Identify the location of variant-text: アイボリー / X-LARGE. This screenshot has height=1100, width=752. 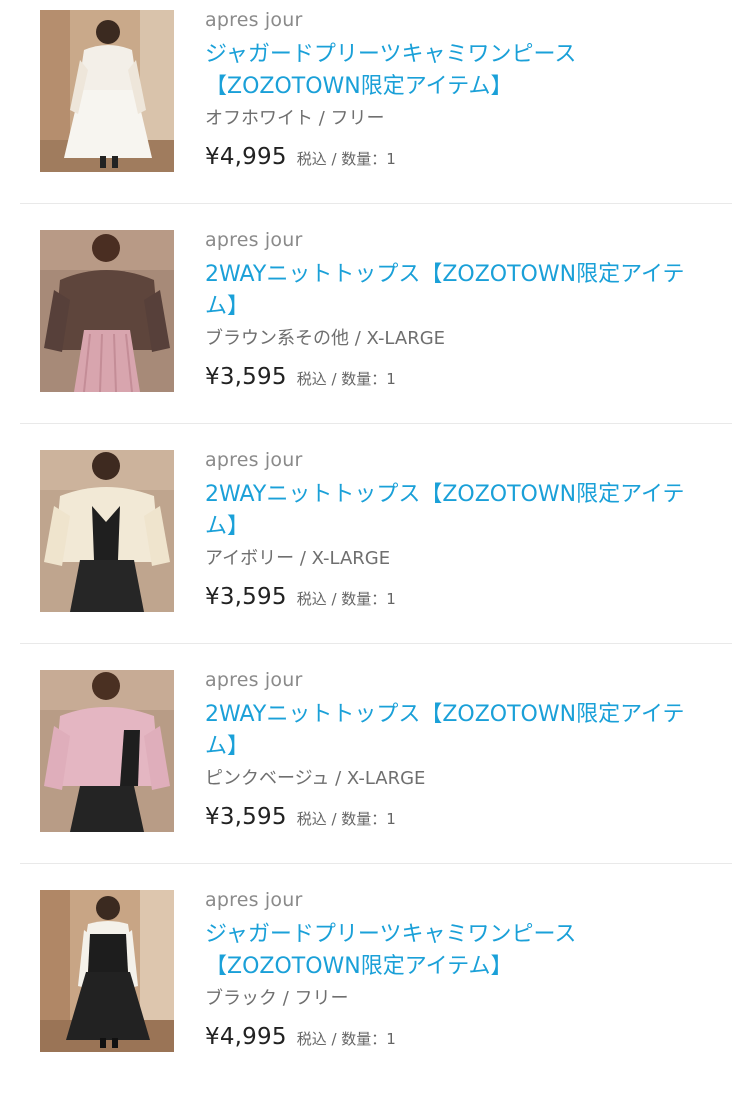
(298, 558).